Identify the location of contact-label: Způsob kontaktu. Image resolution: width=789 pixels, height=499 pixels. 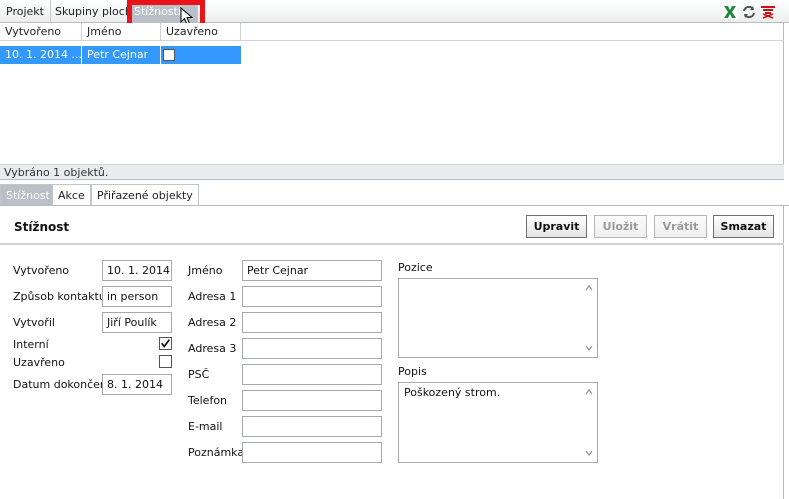
(59, 296).